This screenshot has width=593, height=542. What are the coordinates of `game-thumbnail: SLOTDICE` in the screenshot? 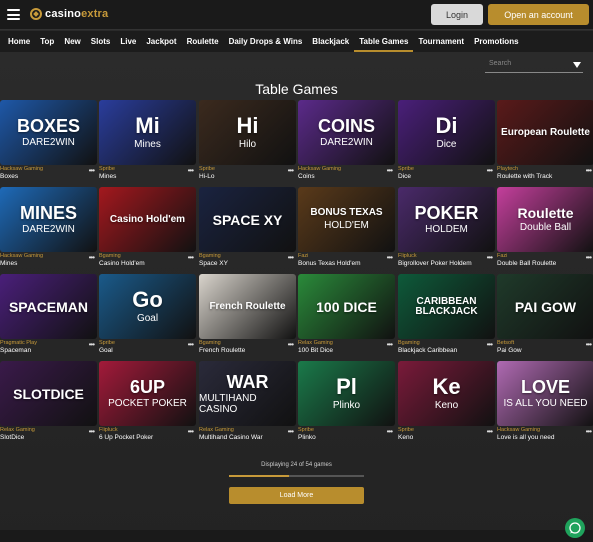 It's located at (48, 393).